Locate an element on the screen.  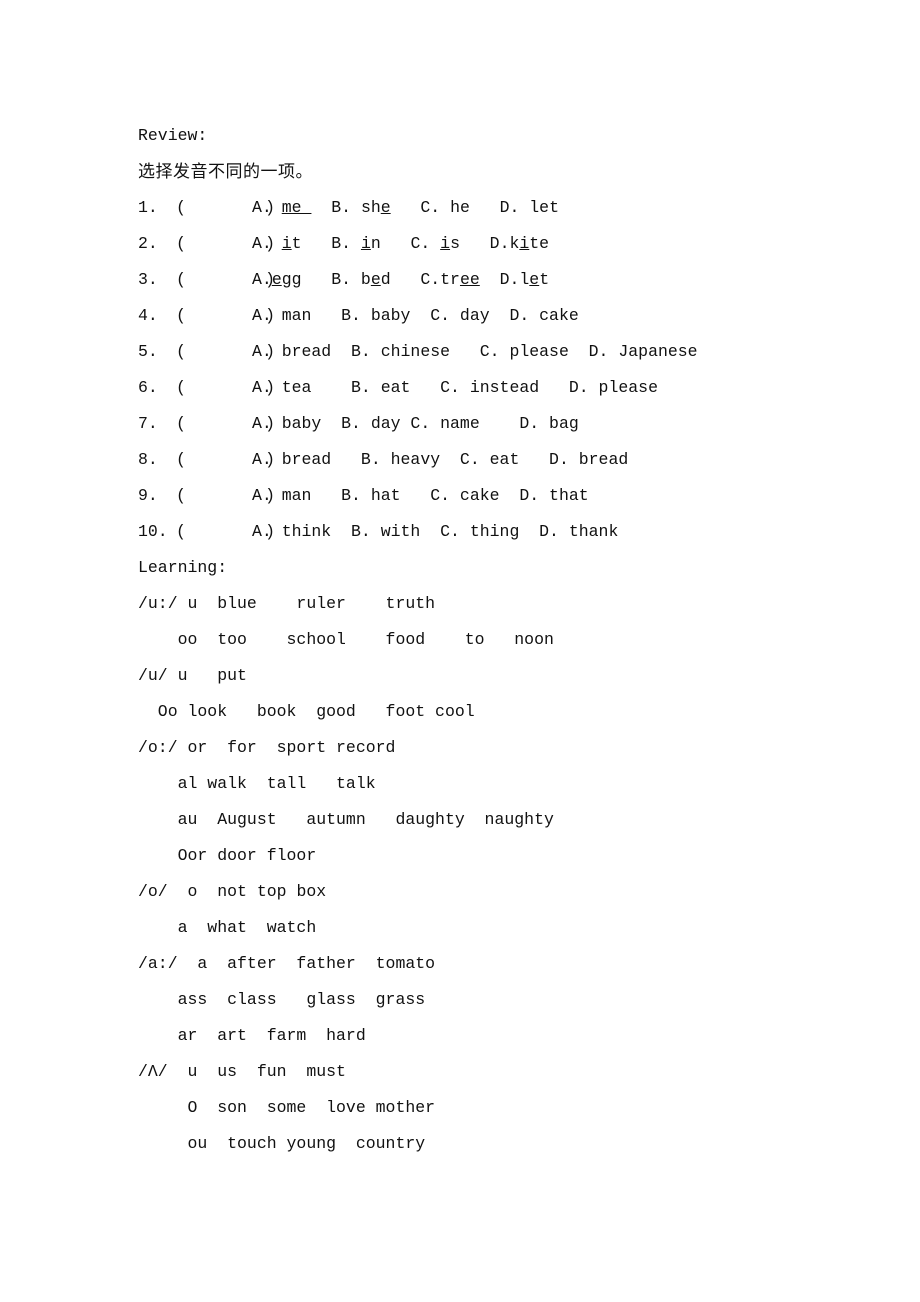
learning-words: ar art farm hard is located at coordinates (252, 1035).